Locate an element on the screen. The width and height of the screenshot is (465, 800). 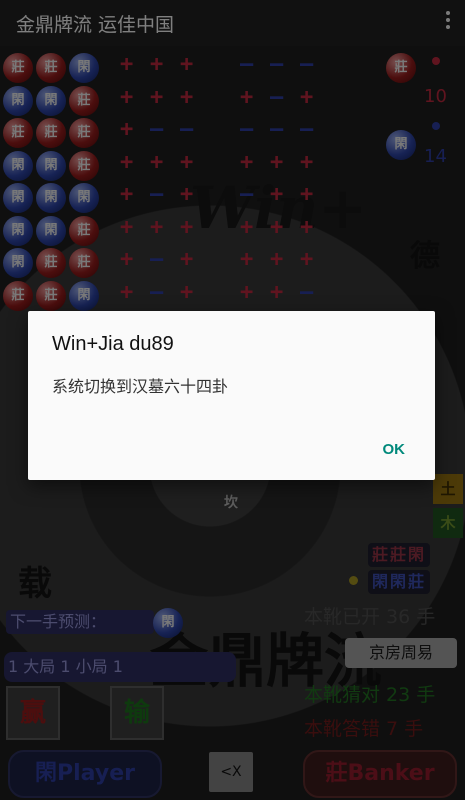
ok-button: OK is located at coordinates (394, 449).